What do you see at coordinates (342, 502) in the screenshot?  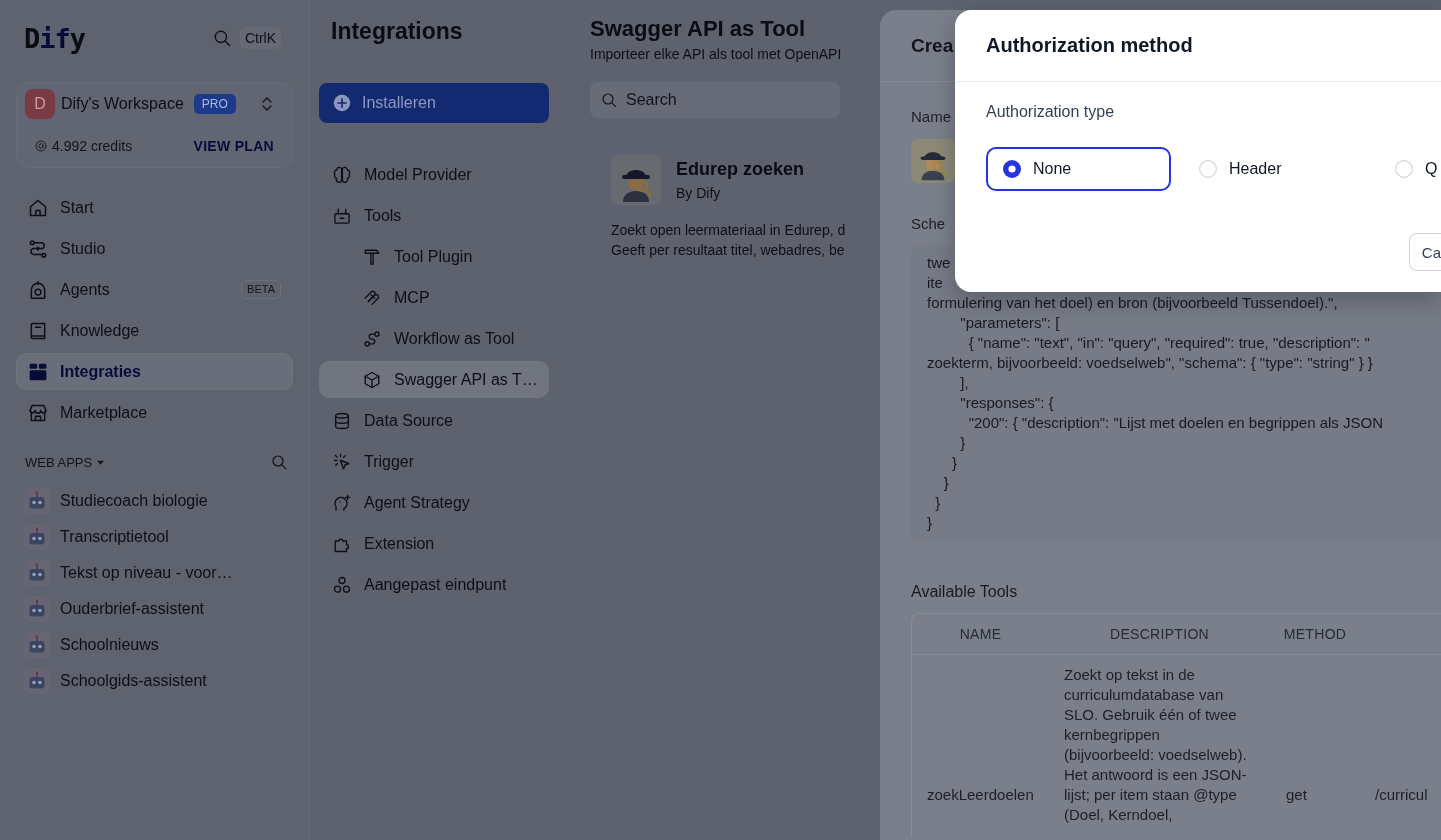 I see `head-sparkle-icon` at bounding box center [342, 502].